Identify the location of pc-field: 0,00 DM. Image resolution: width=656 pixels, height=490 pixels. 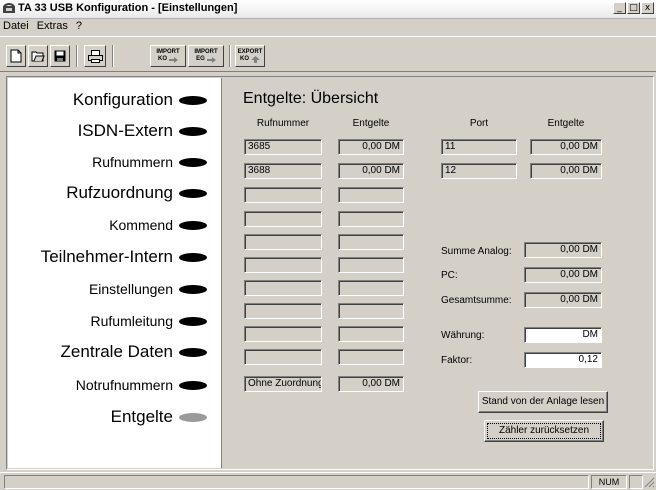
(563, 275).